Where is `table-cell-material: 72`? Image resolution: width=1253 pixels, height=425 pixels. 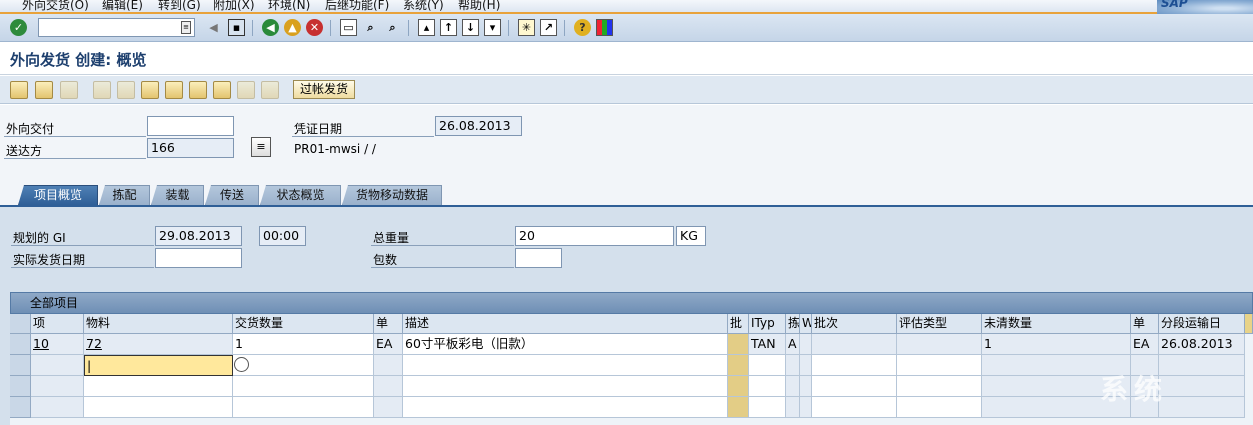
table-cell-material: 72 is located at coordinates (158, 344).